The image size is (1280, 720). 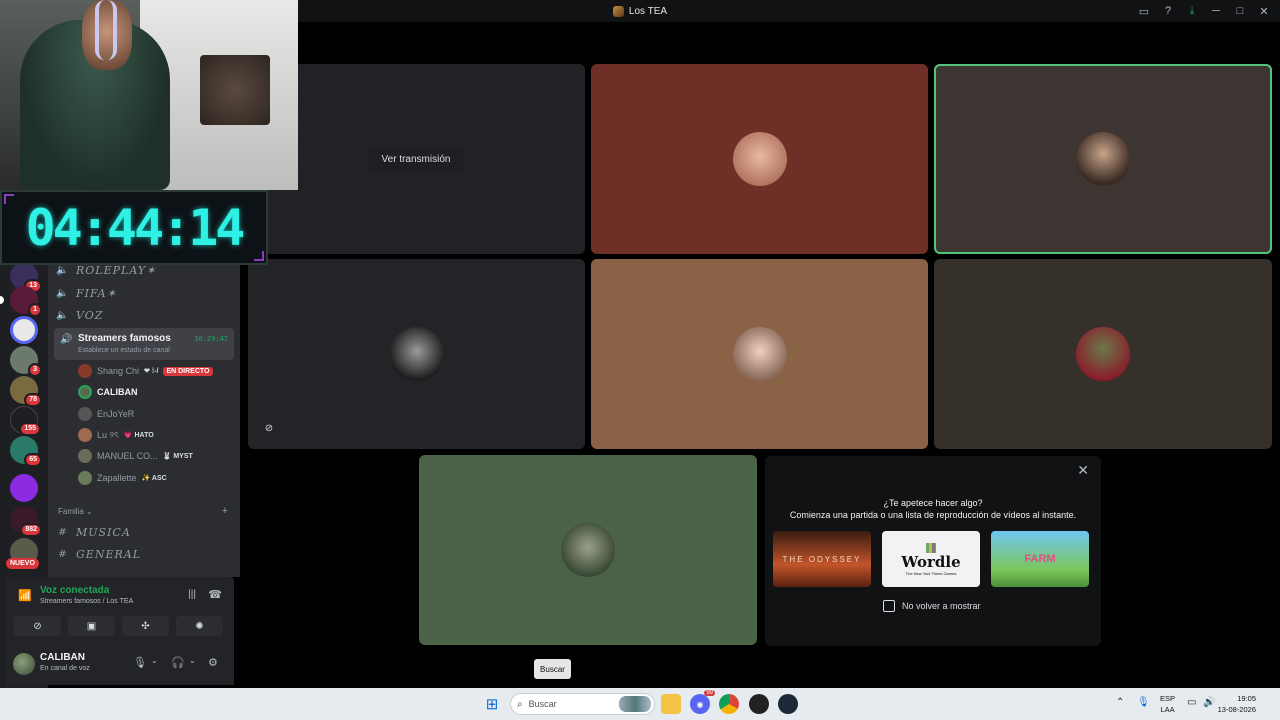 I want to click on member-name: EnJoYeR, so click(x=116, y=414).